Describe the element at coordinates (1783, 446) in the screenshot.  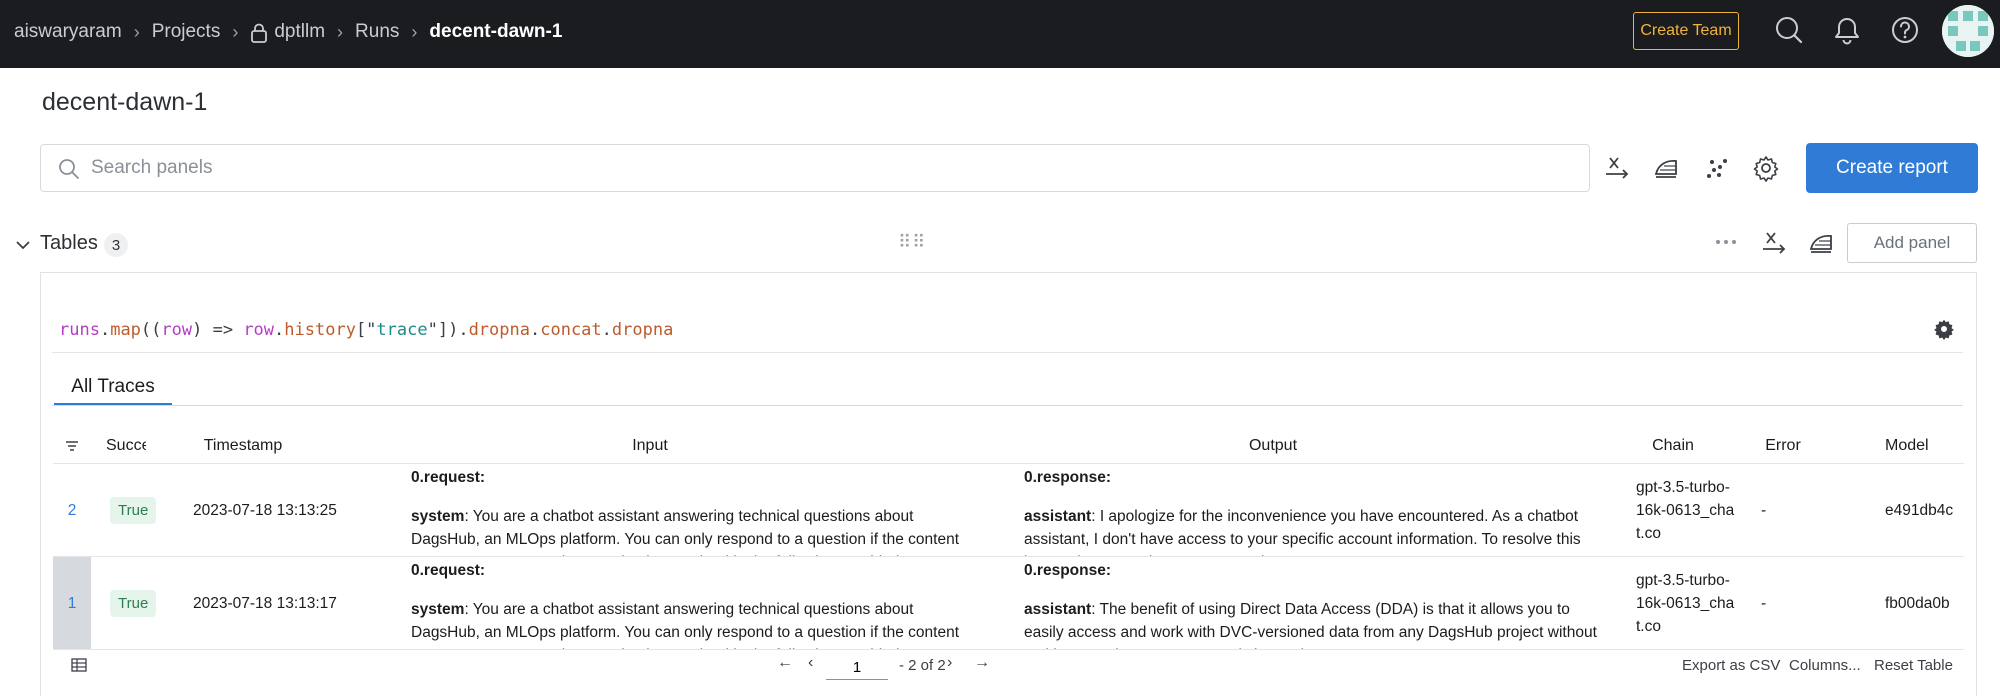
I see `column-header-error: Error` at that location.